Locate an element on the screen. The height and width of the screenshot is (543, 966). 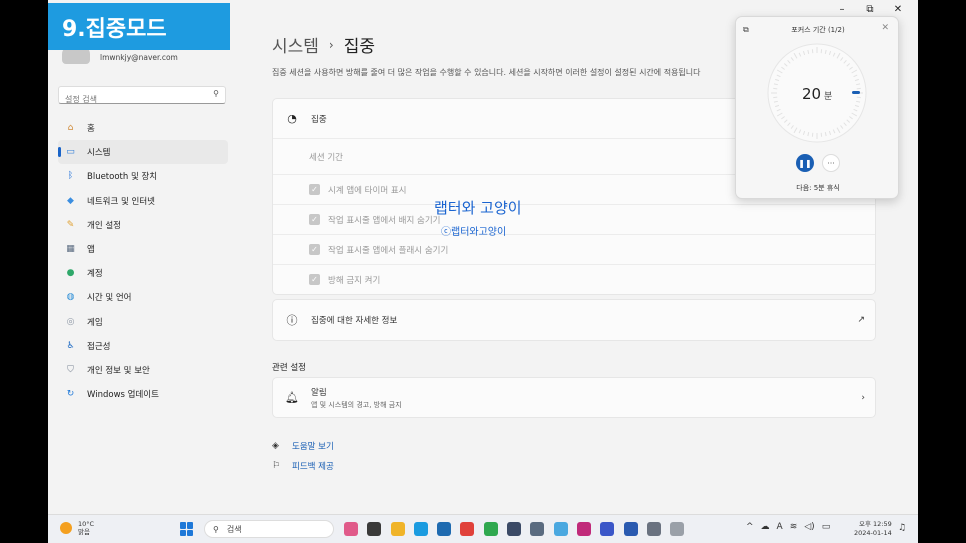
sidebar-item: ᛒ Bluetooth 및 장치 is located at coordinates (143, 176).